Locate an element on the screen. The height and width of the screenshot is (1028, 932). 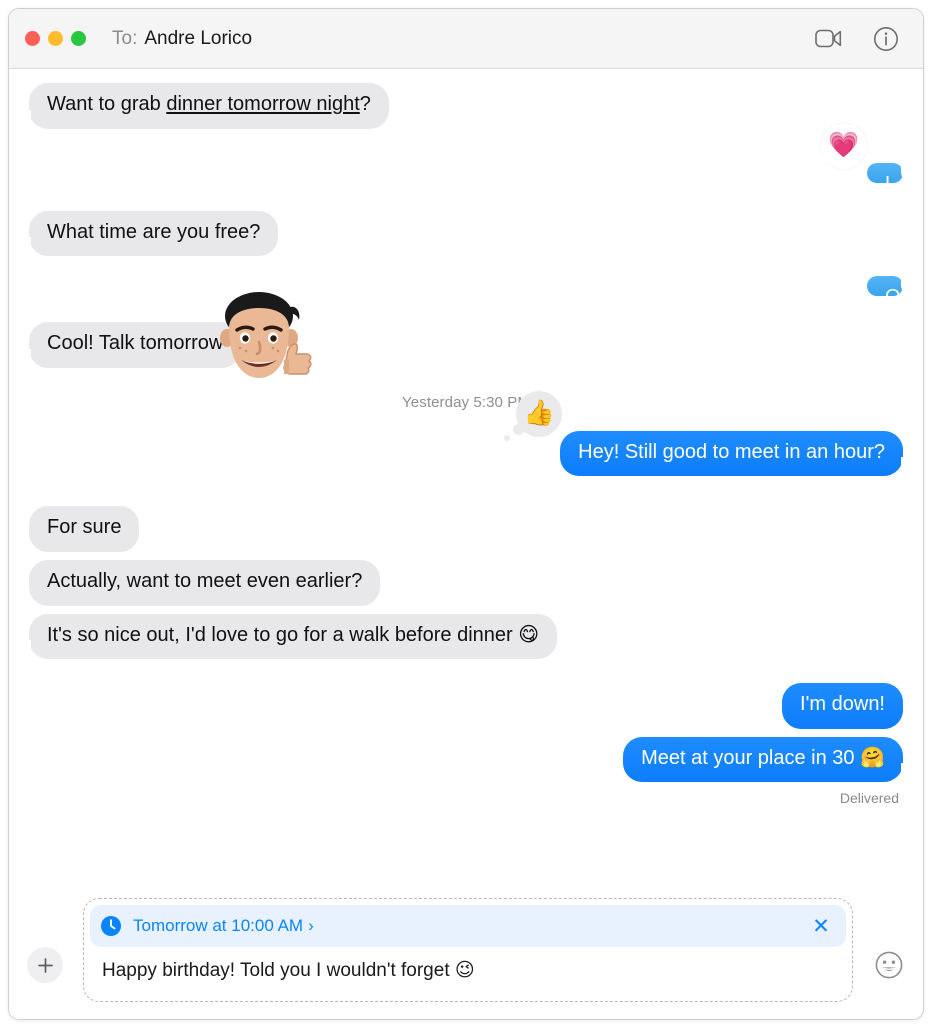
message-bubble-received: What time are you free? is located at coordinates (149, 233).